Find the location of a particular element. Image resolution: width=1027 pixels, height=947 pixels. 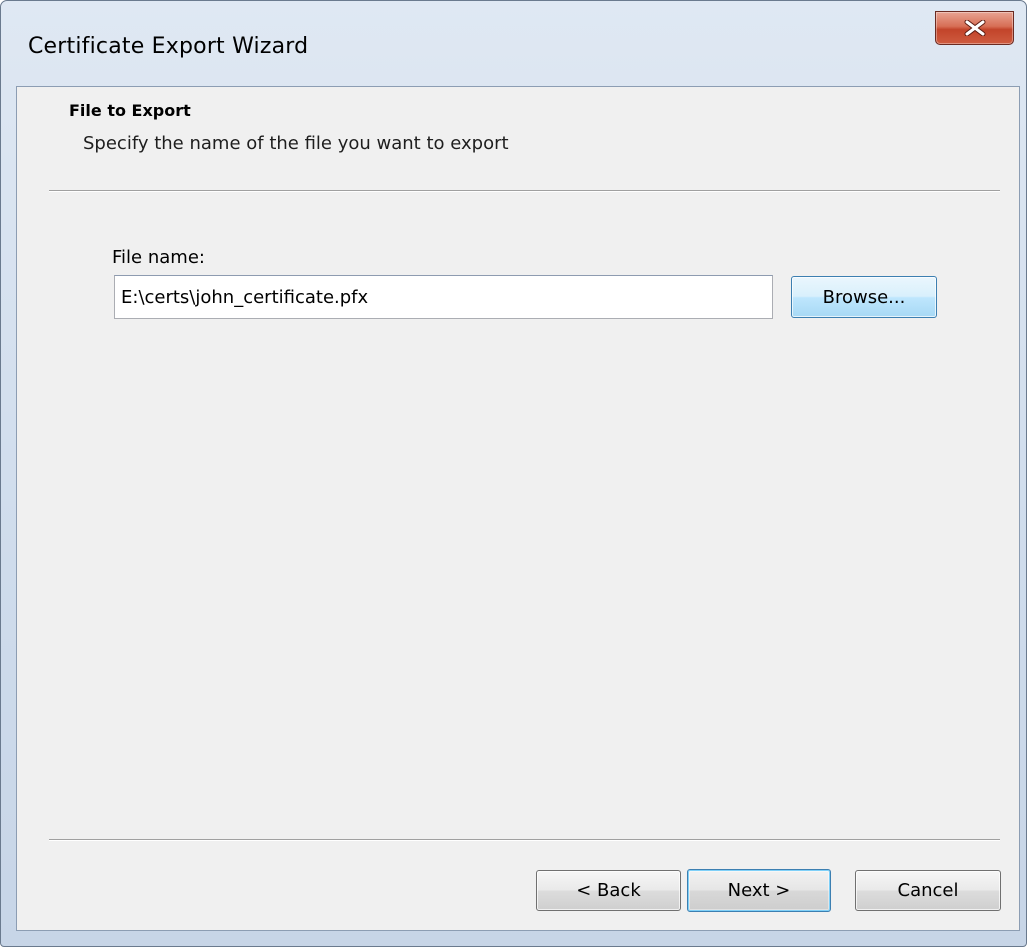

window-title: Certificate Export Wizard is located at coordinates (168, 46).